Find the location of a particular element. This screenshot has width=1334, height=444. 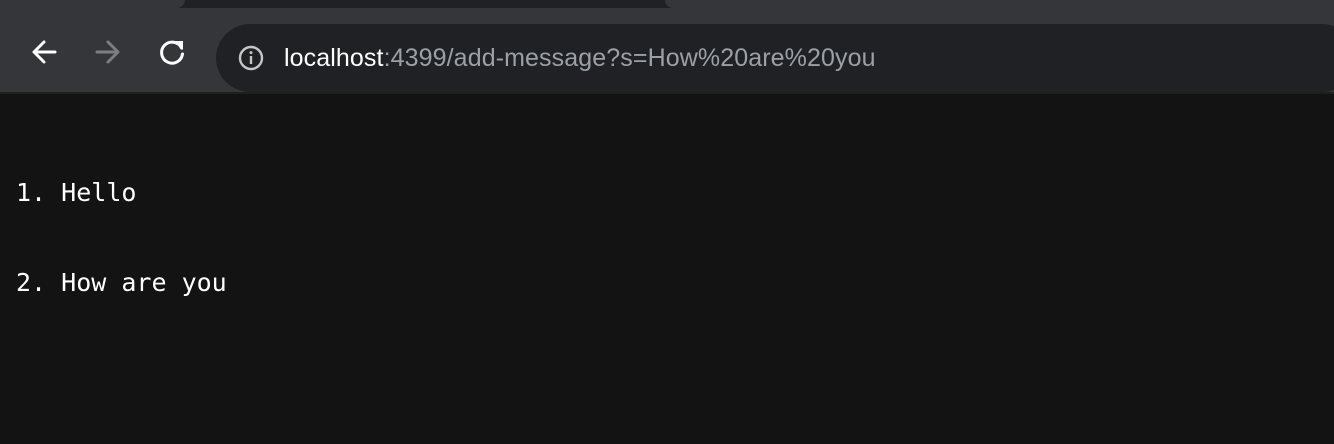

list-item: 1. Hello is located at coordinates (121, 193).